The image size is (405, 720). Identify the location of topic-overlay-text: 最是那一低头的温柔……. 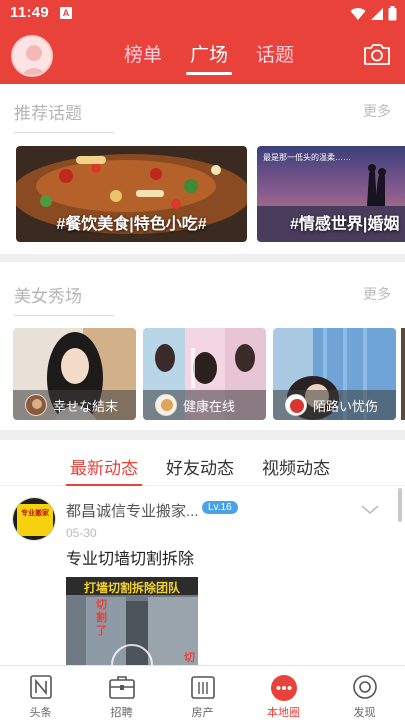
(307, 157).